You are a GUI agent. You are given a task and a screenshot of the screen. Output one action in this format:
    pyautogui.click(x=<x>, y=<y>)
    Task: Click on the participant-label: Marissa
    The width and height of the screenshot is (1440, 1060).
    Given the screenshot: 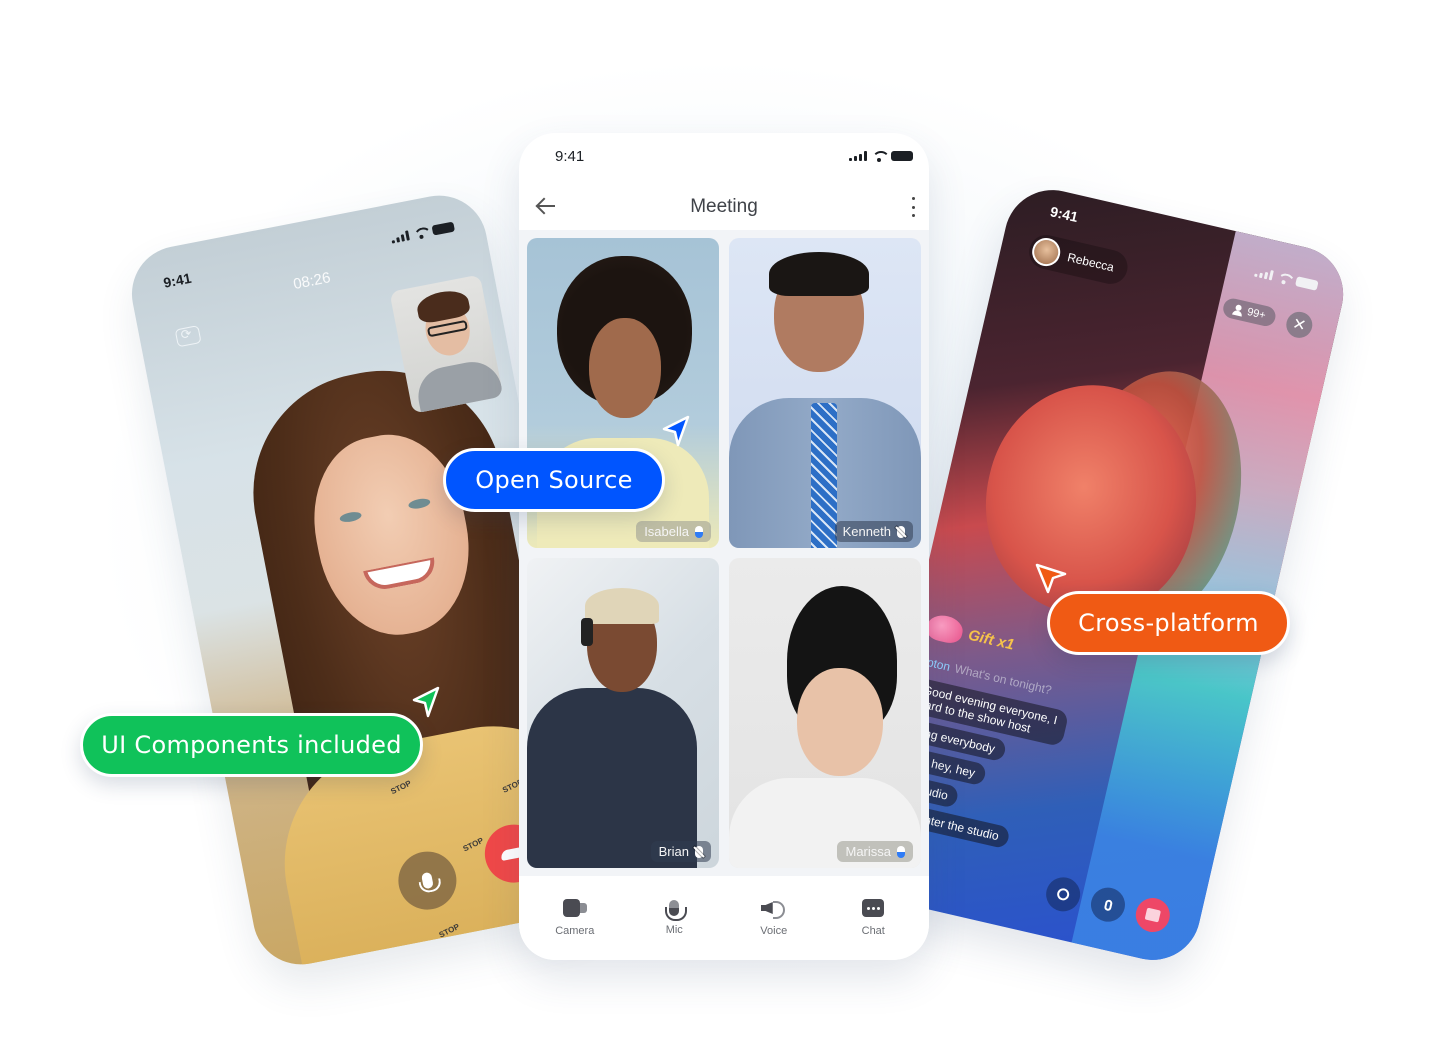 What is the action you would take?
    pyautogui.click(x=875, y=851)
    